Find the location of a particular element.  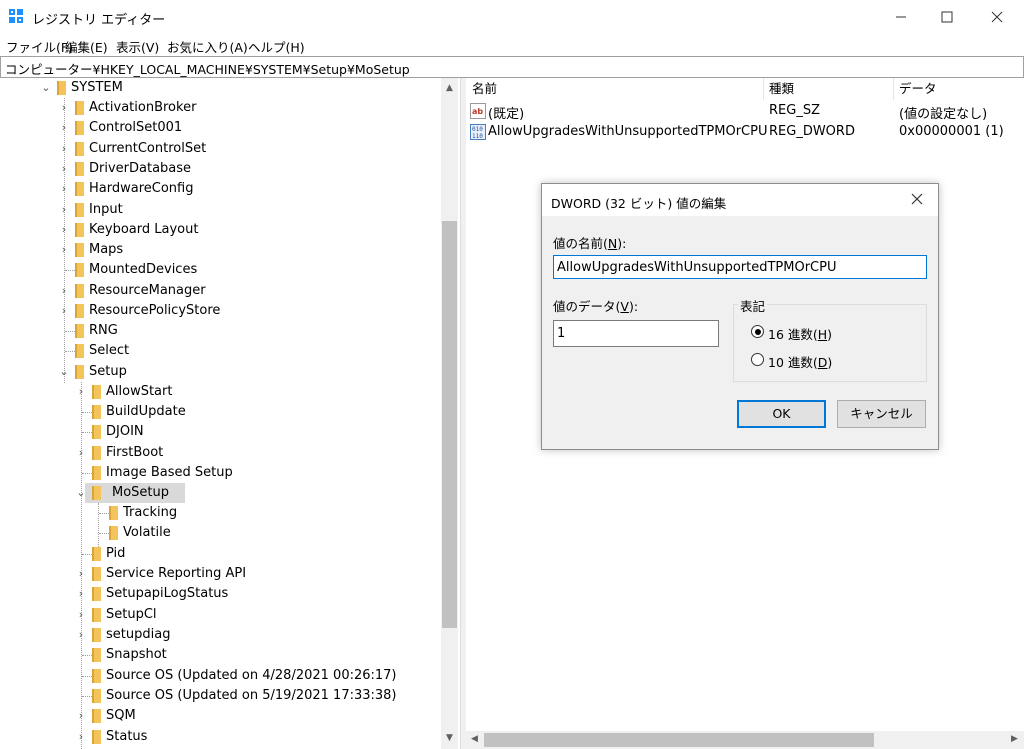

close-icon is located at coordinates (997, 17).